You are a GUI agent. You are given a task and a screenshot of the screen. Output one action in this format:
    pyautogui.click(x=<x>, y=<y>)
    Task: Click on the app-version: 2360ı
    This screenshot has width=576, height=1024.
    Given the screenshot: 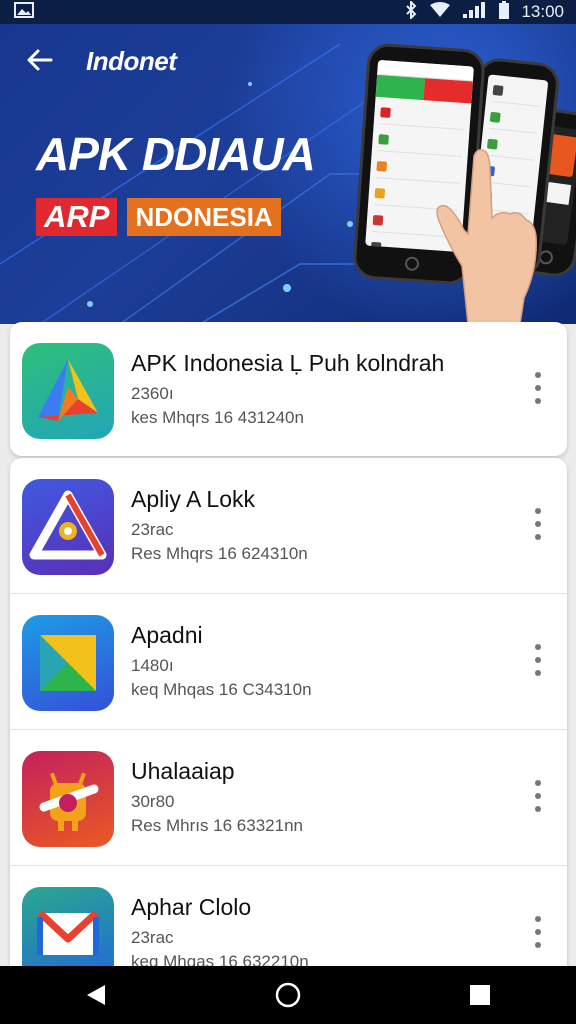 What is the action you would take?
    pyautogui.click(x=152, y=393)
    